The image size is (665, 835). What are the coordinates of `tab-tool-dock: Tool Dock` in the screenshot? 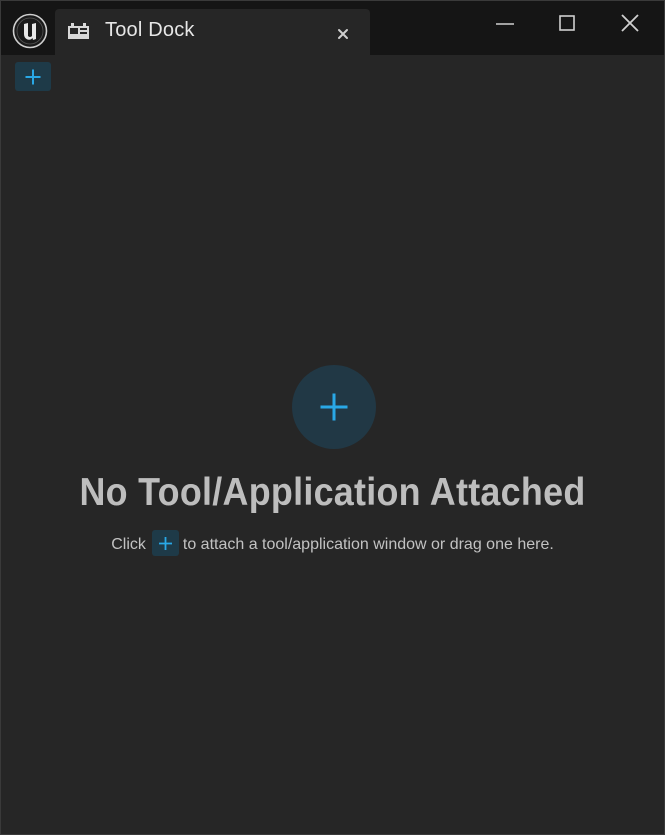 It's located at (212, 32).